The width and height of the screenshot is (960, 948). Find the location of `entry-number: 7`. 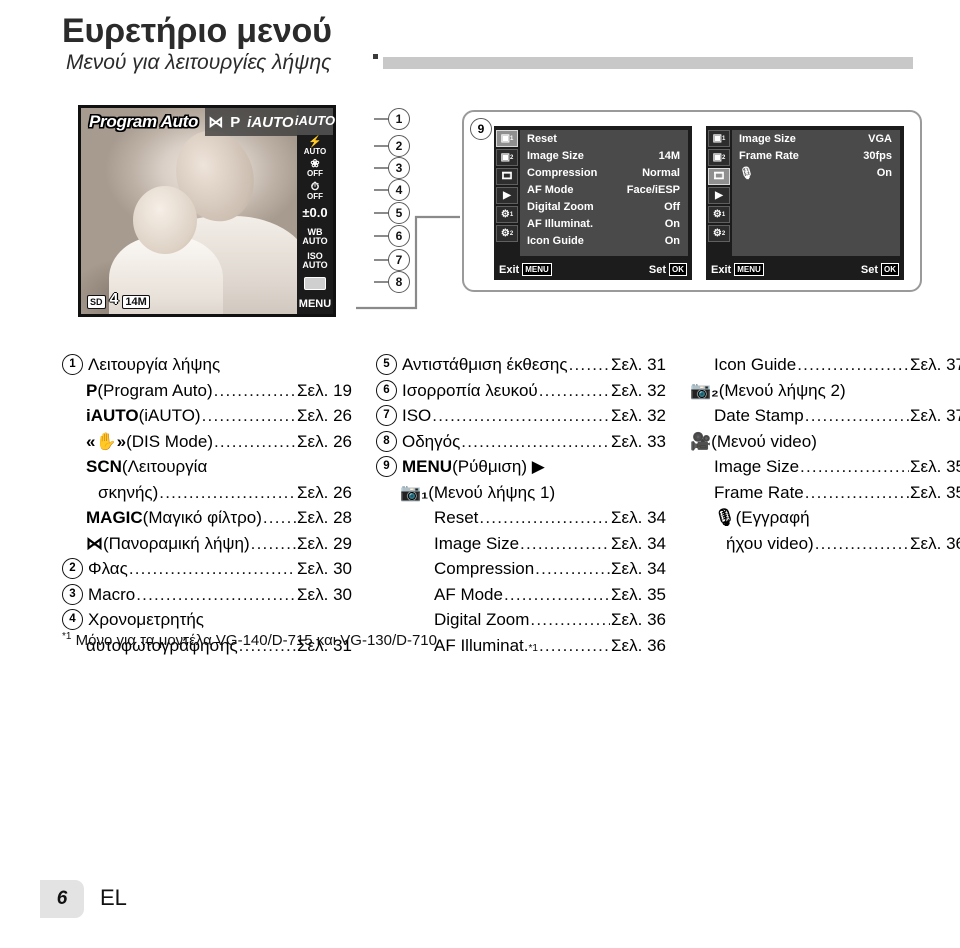

entry-number: 7 is located at coordinates (386, 416).